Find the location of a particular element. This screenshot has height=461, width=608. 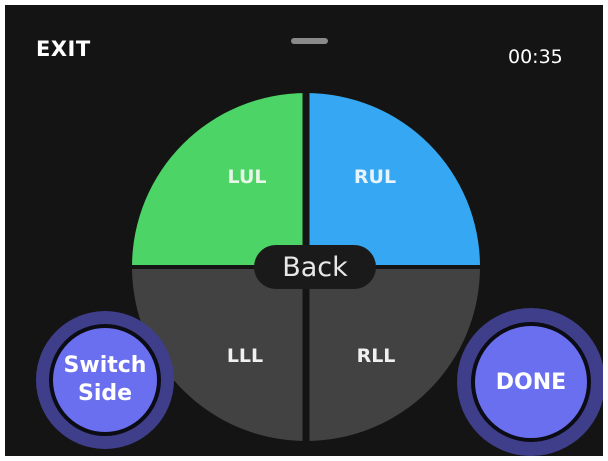

quadrant-lll-label: LLL is located at coordinates (245, 356).